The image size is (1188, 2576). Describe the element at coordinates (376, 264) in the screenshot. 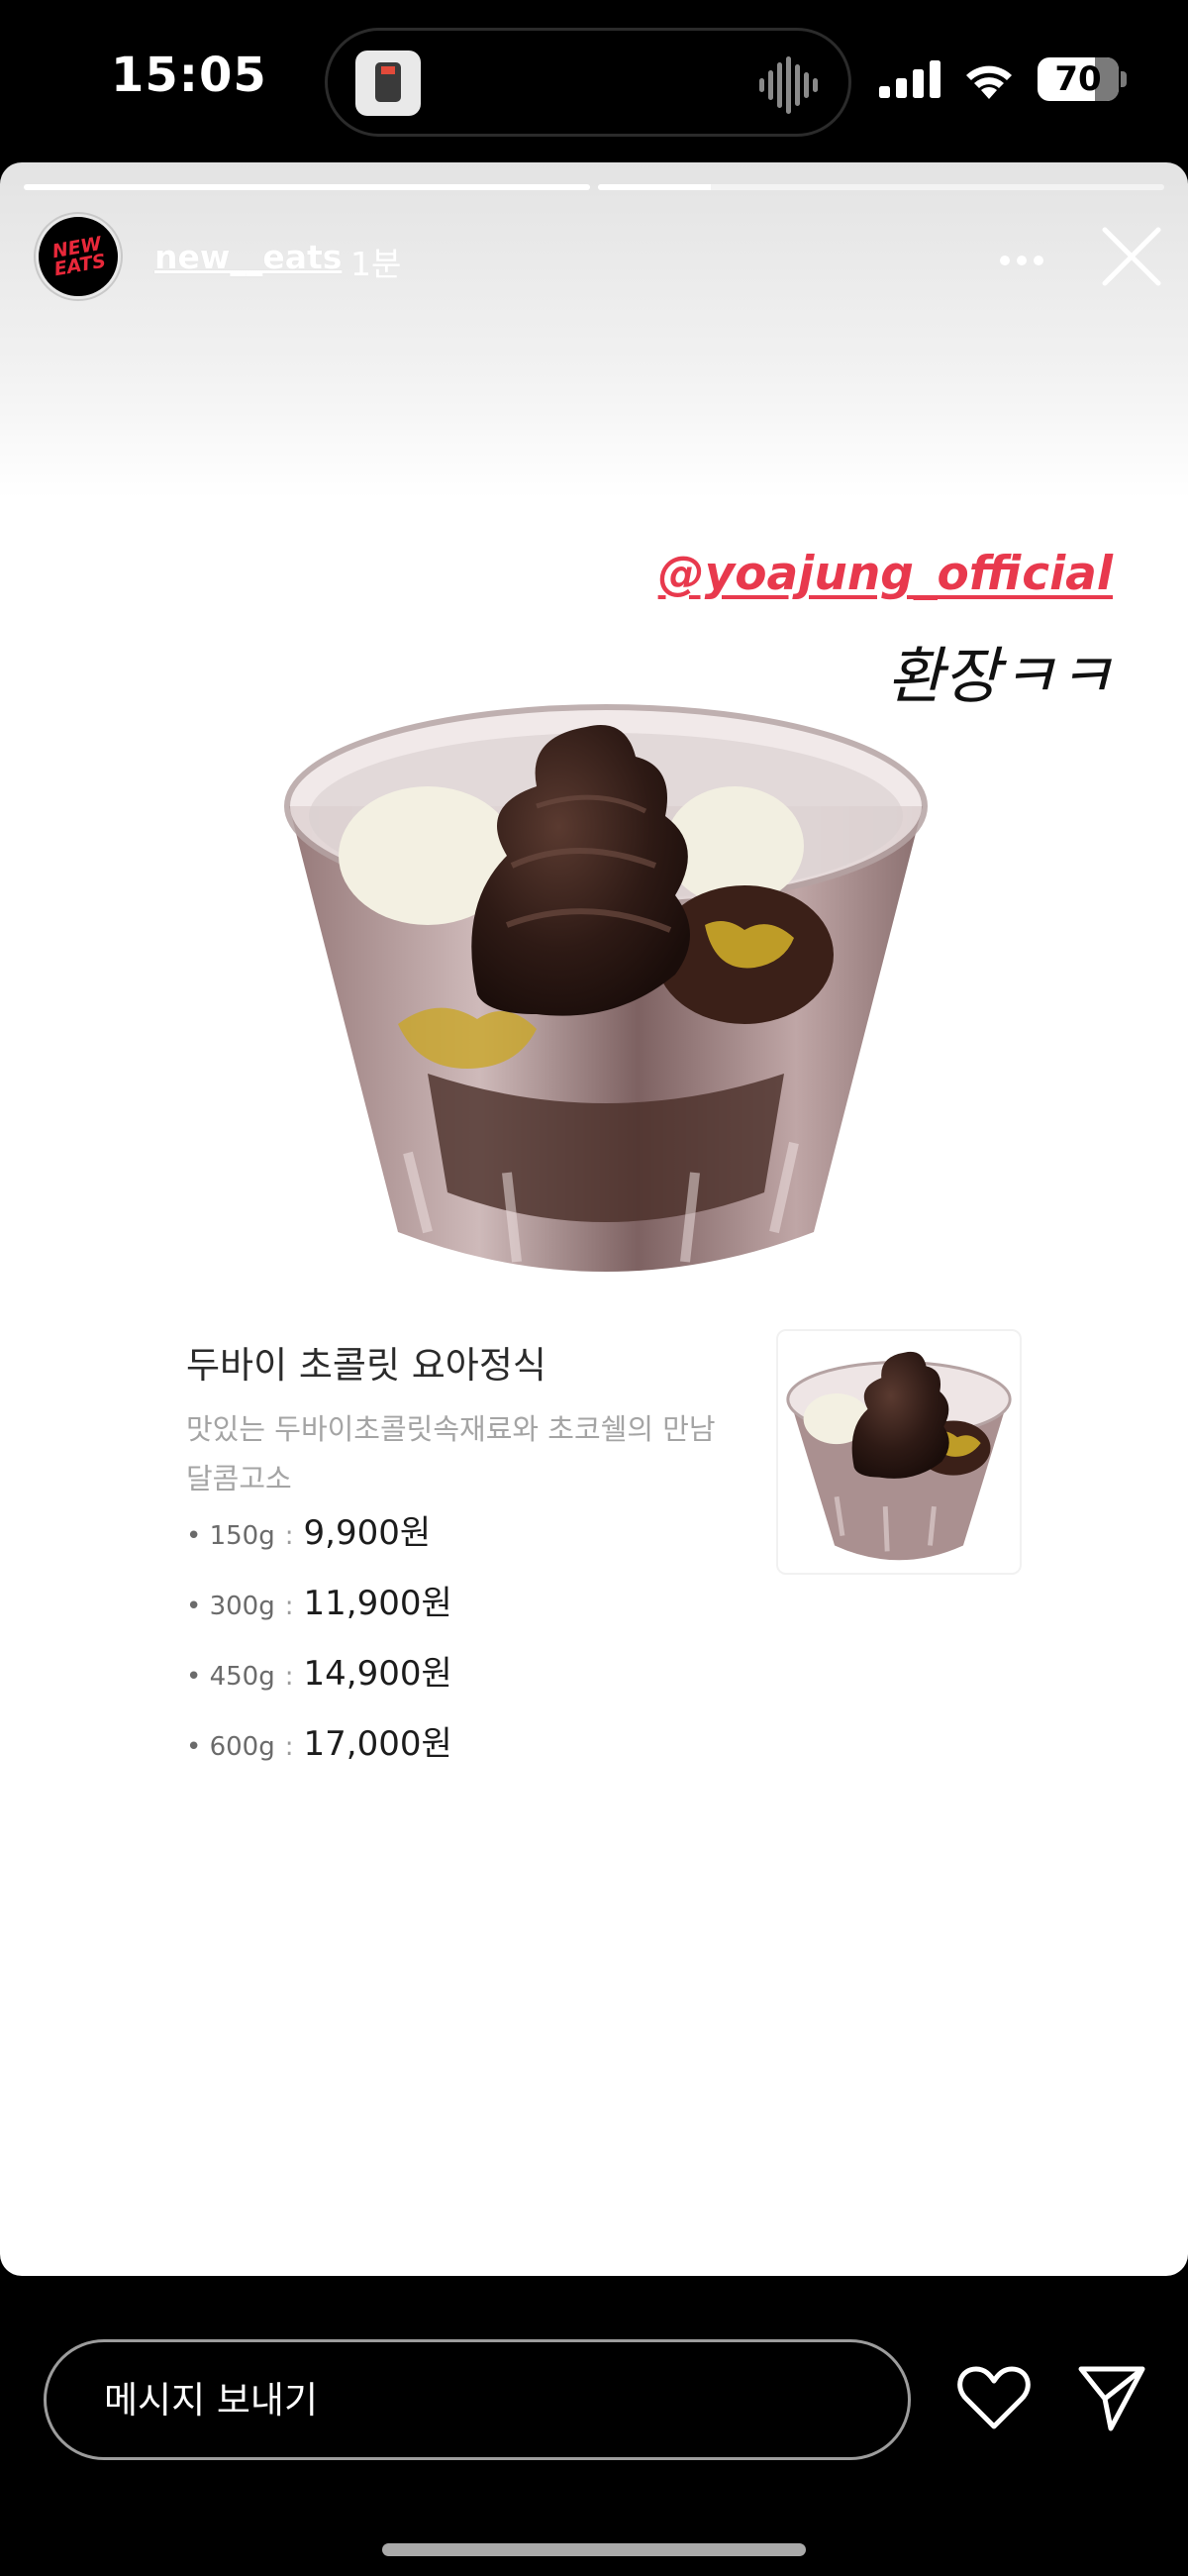

I see `post-time: 1분` at that location.